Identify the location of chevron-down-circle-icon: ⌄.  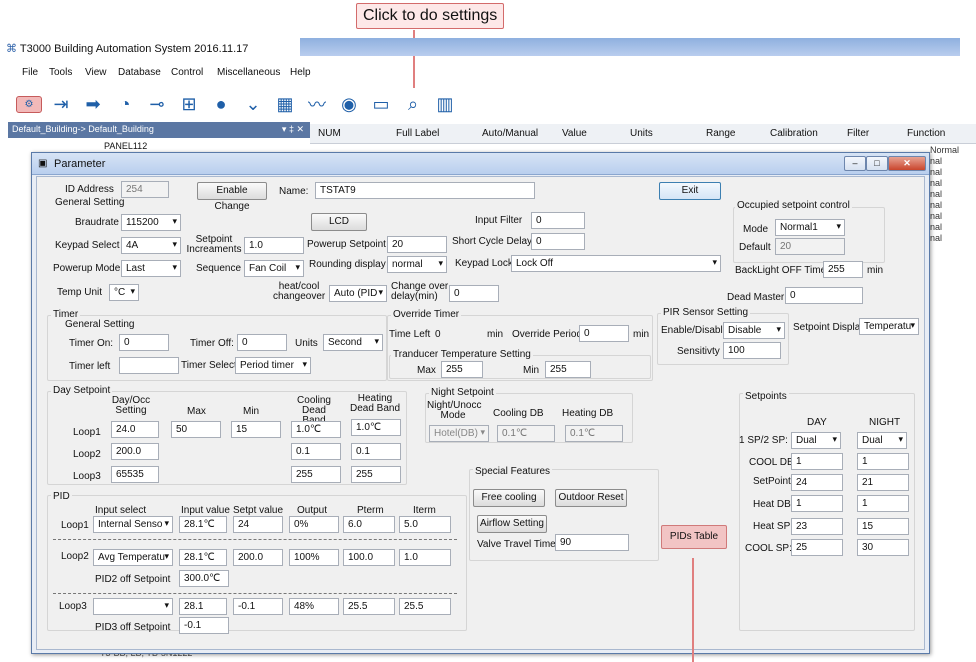
(253, 104).